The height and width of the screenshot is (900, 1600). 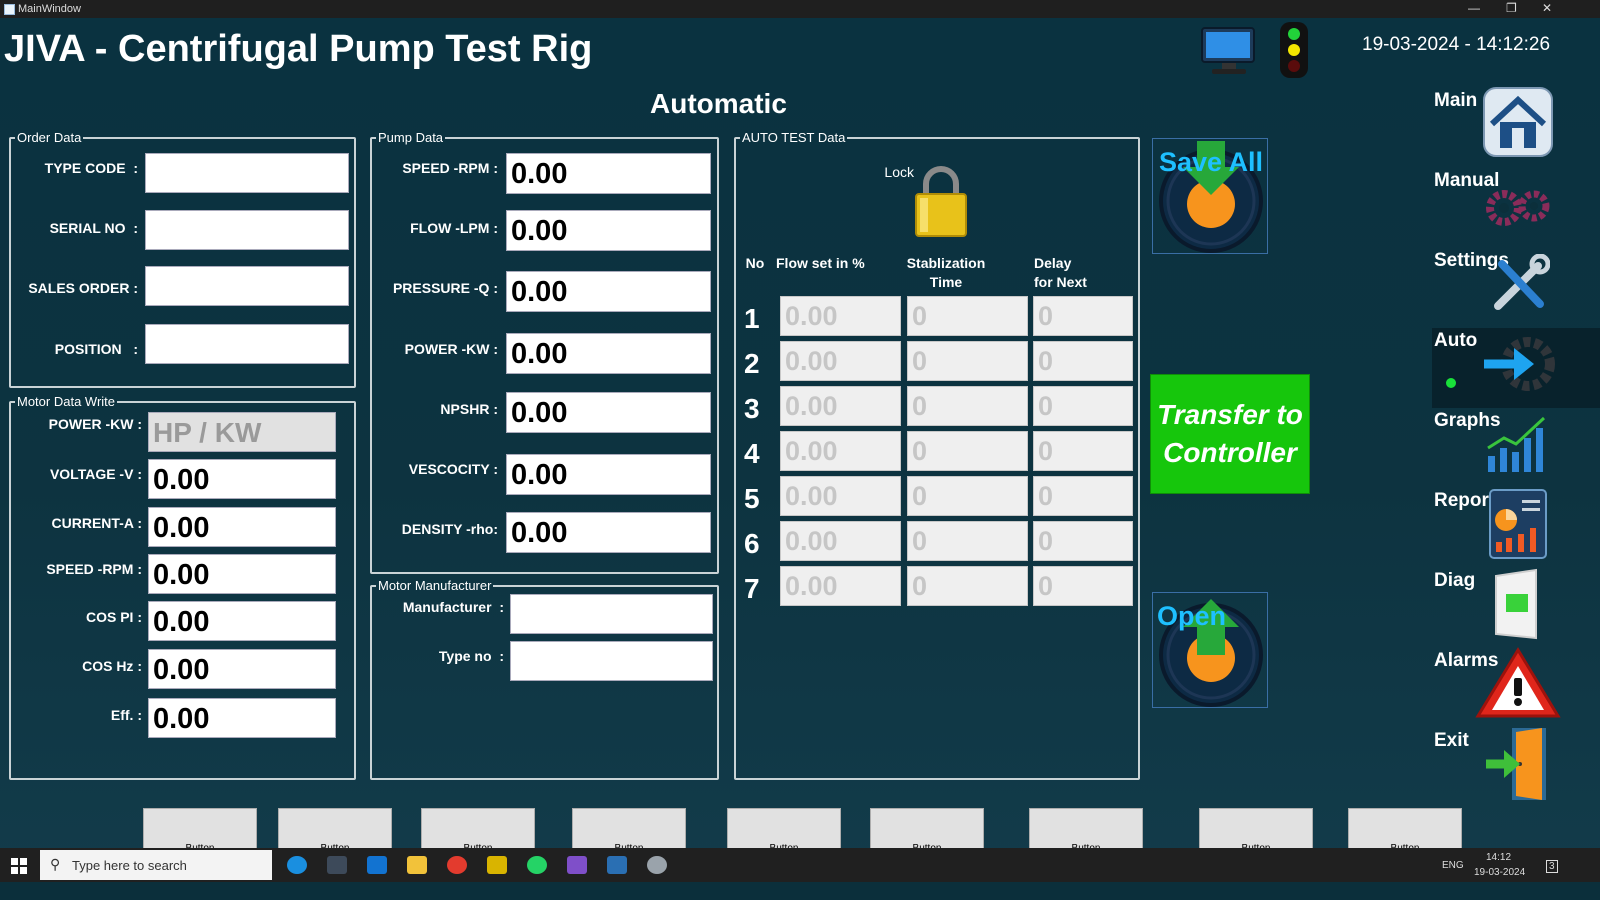 What do you see at coordinates (1474, 8) in the screenshot?
I see `minimize-button: —` at bounding box center [1474, 8].